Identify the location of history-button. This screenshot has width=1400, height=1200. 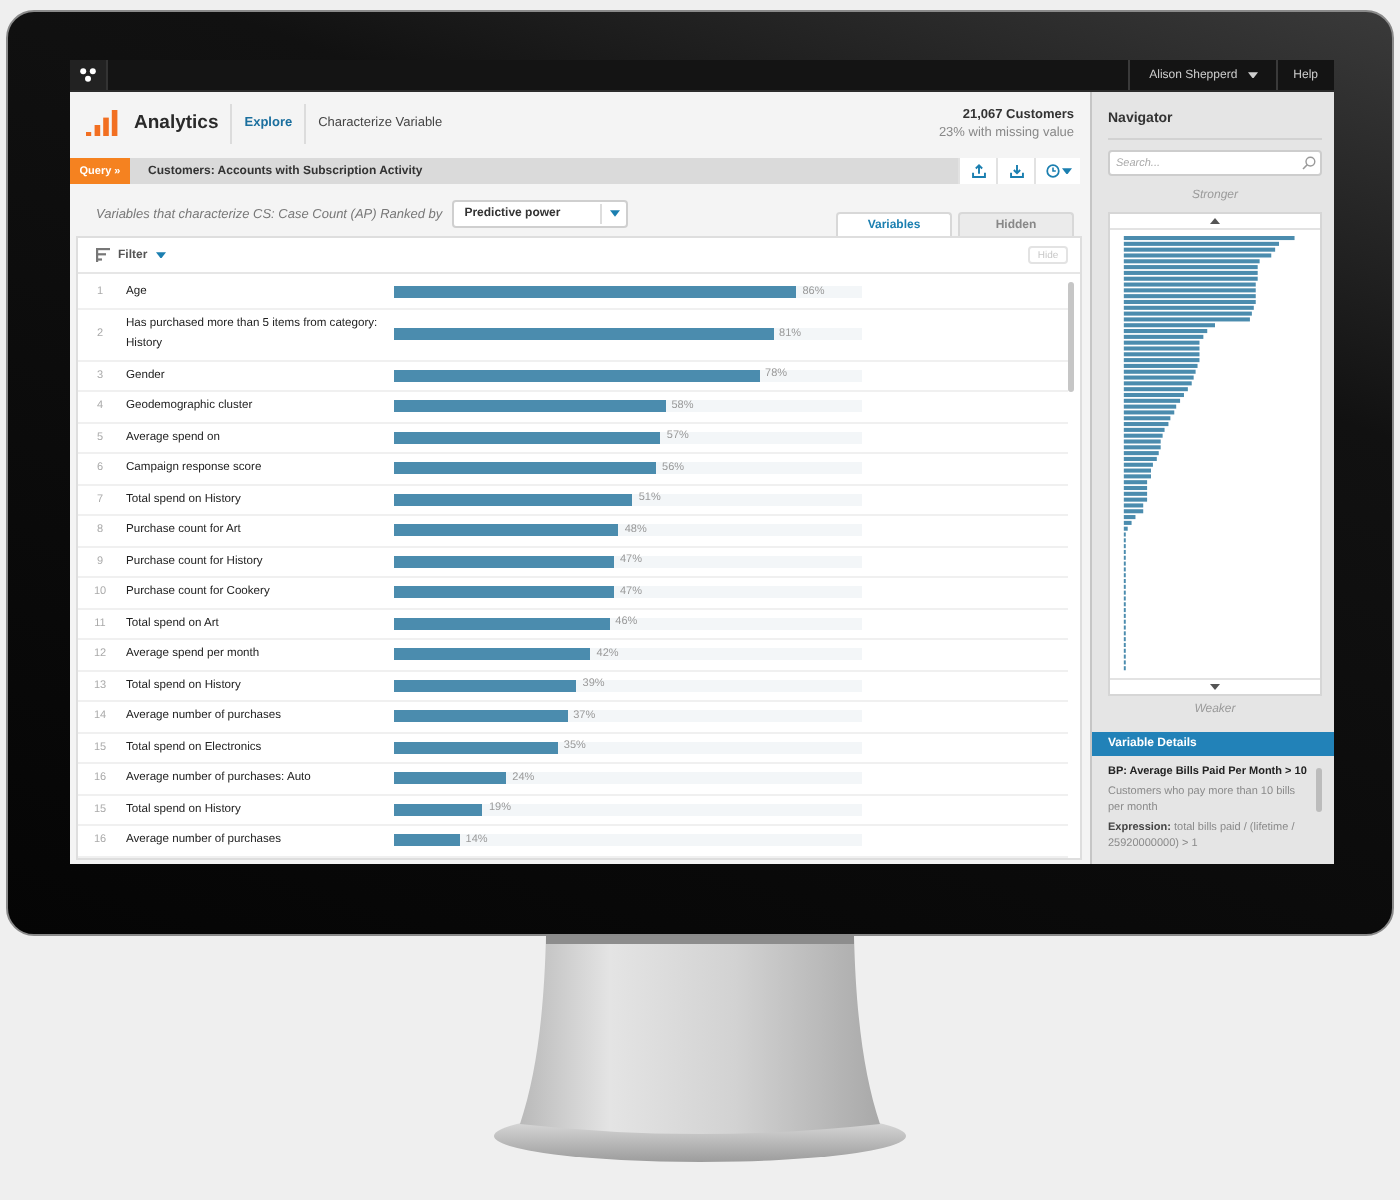
(1057, 171).